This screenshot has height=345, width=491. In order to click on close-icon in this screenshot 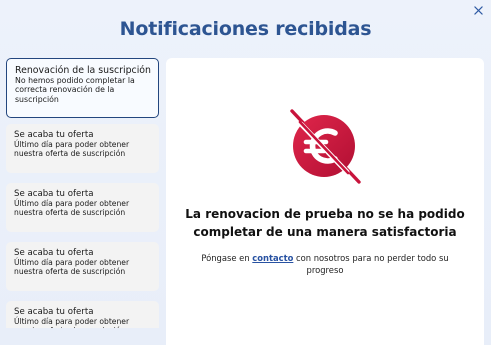, I will do `click(478, 10)`.